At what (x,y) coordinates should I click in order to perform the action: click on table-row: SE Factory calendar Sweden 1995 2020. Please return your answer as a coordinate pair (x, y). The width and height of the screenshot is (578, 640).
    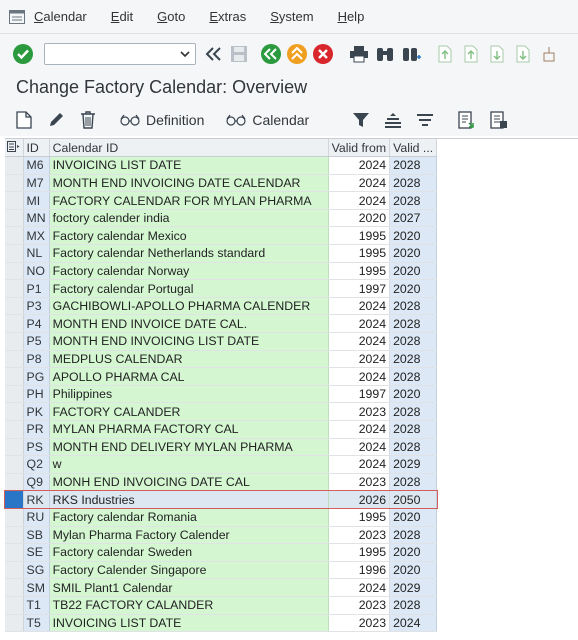
    Looking at the image, I should click on (221, 552).